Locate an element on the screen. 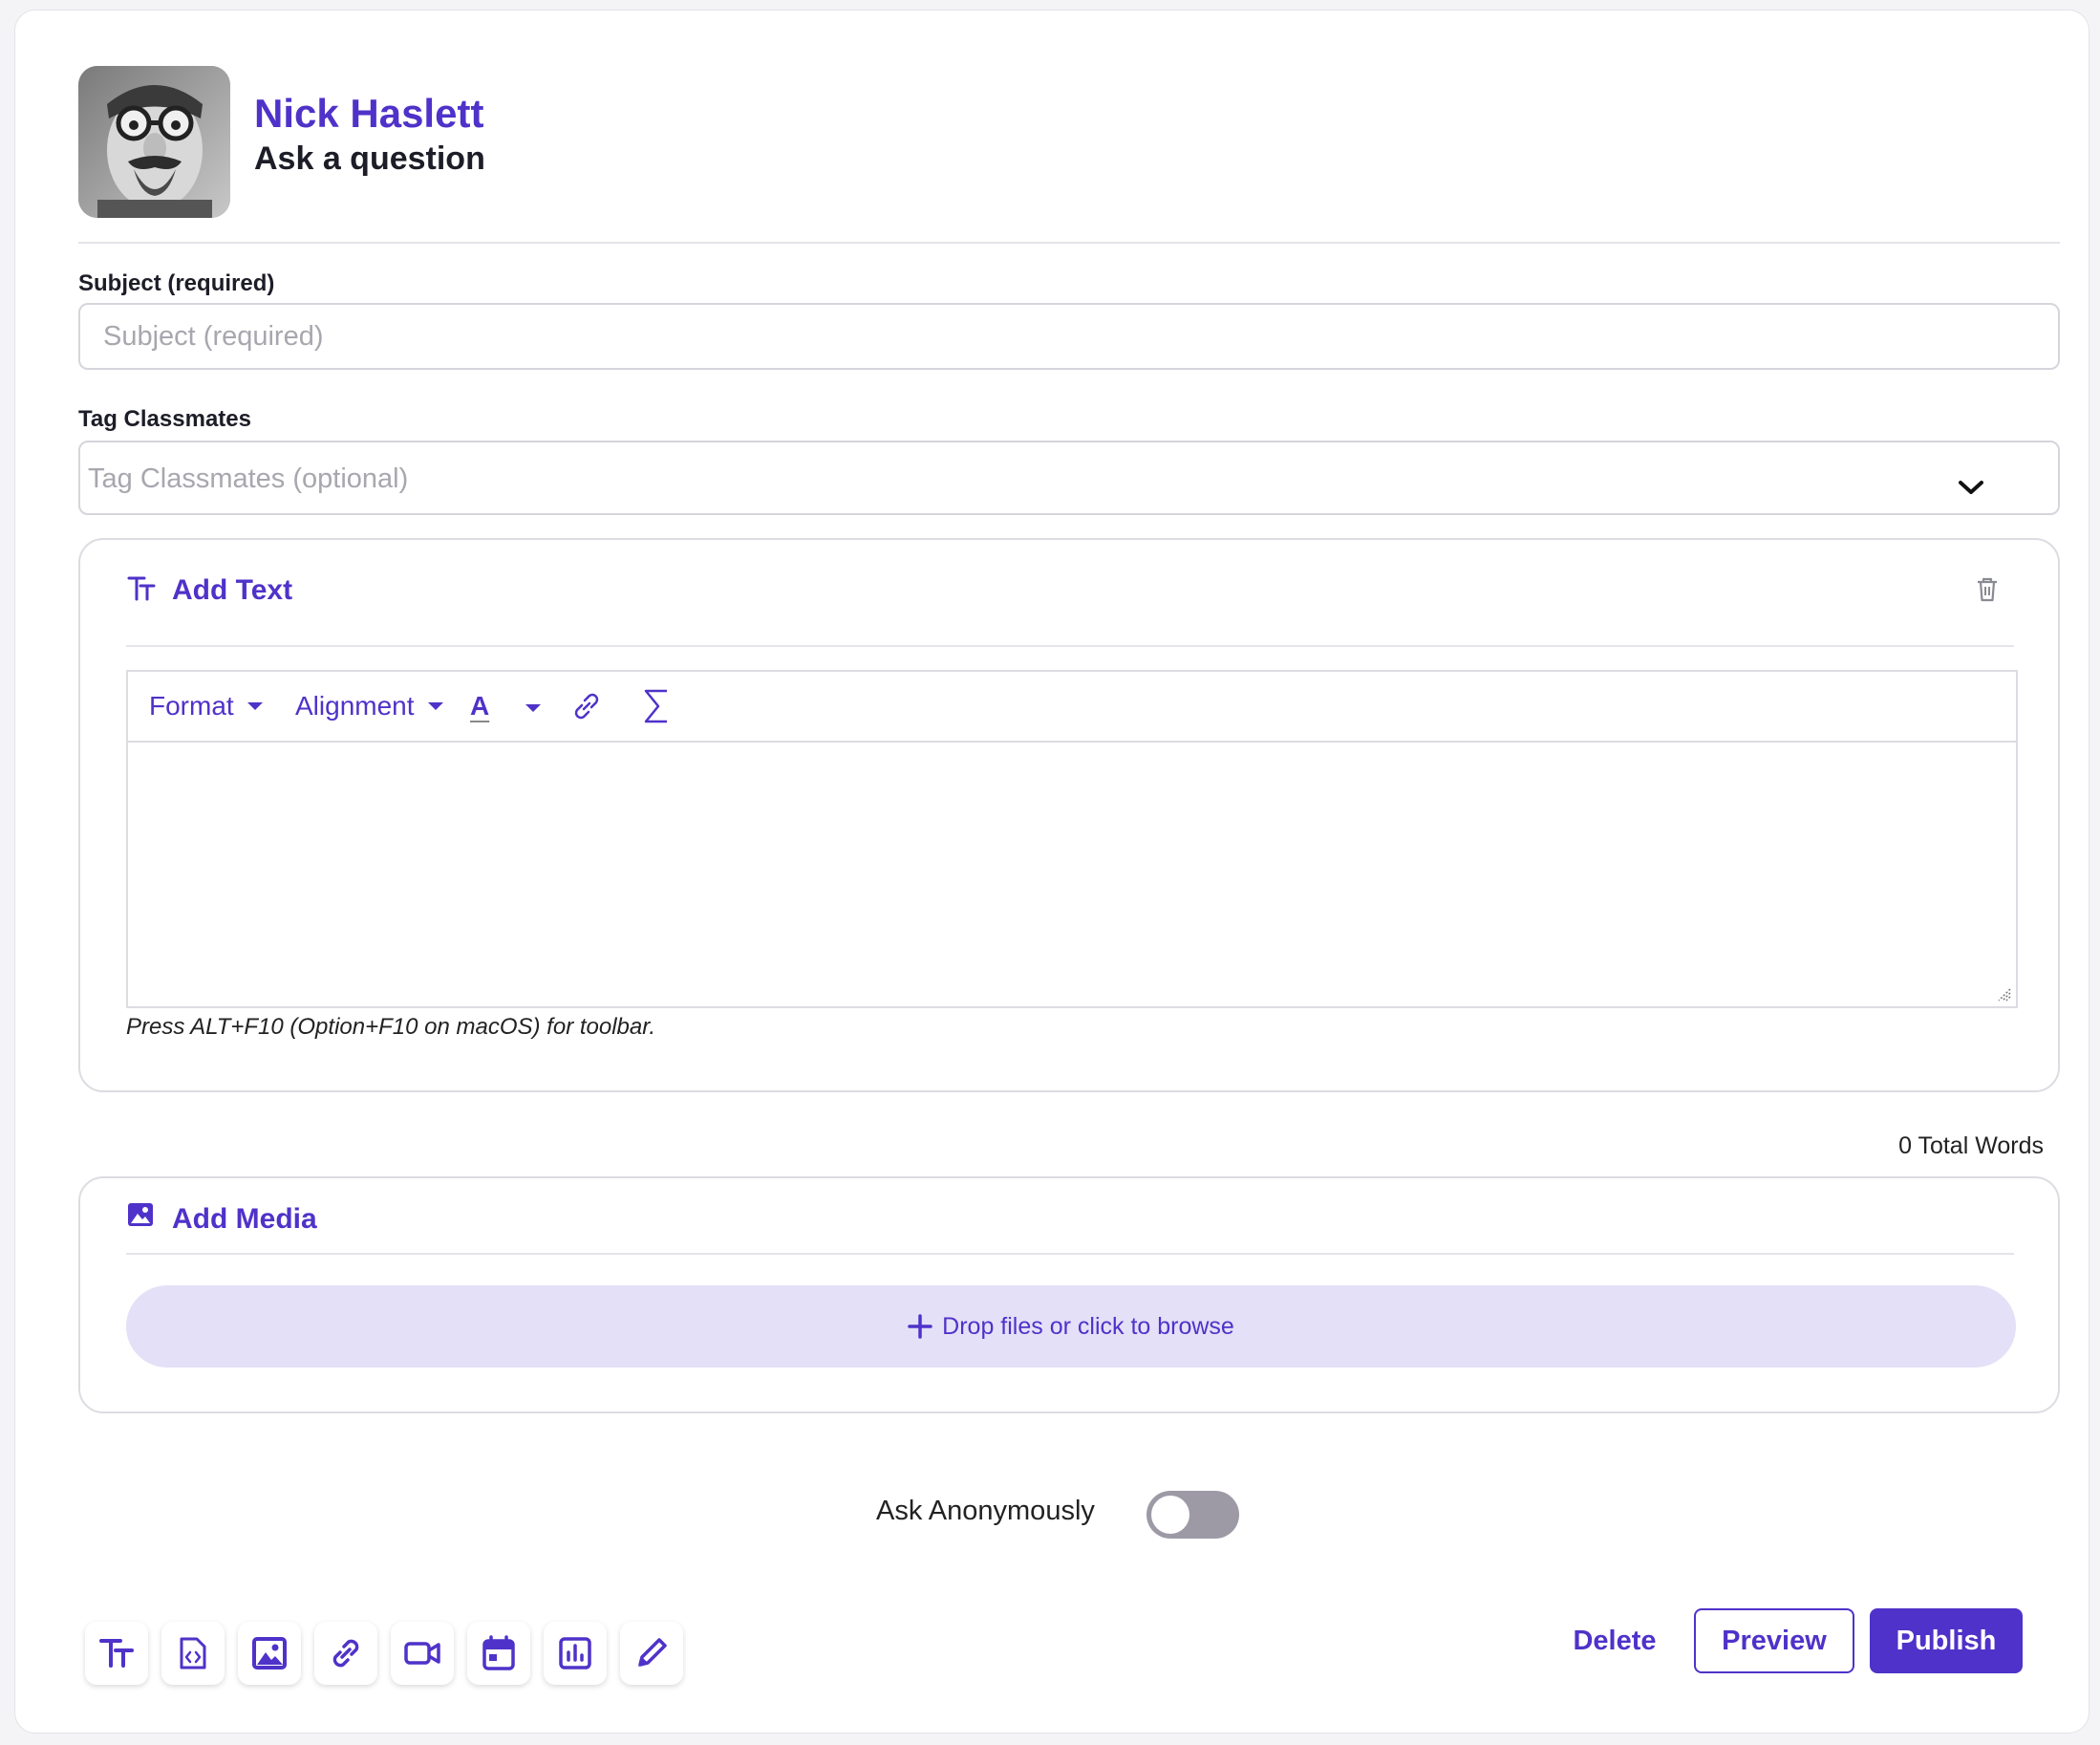 Image resolution: width=2100 pixels, height=1745 pixels. page-subtitle: Ask a question is located at coordinates (369, 158).